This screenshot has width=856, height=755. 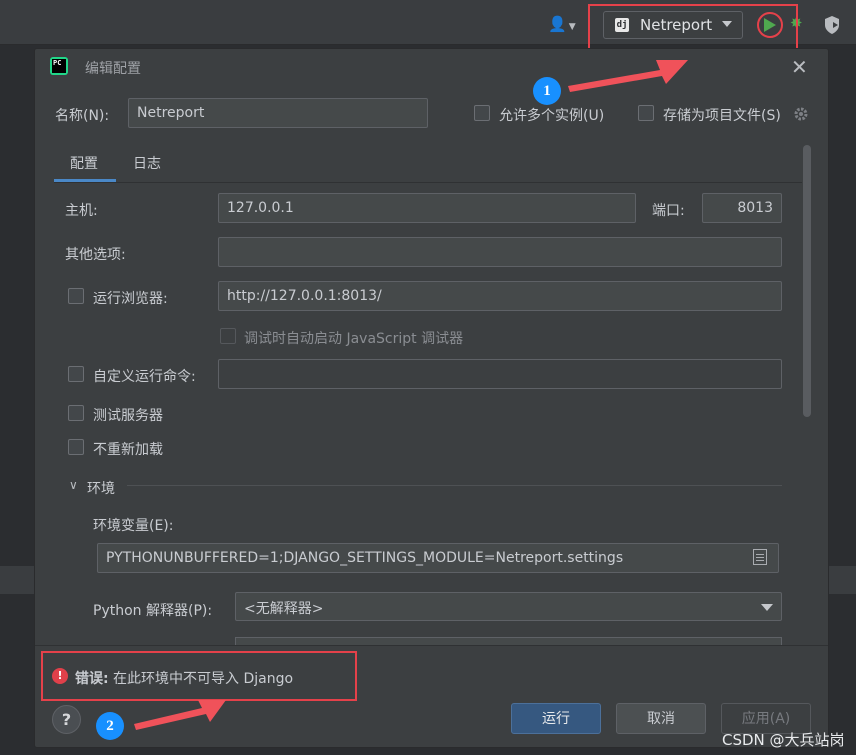 What do you see at coordinates (76, 413) in the screenshot?
I see `test-server-checkbox` at bounding box center [76, 413].